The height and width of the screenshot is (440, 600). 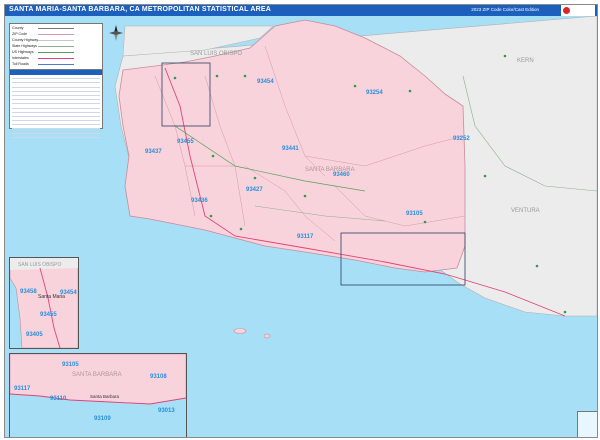 What do you see at coordinates (461, 139) in the screenshot?
I see `zip-label: 93252` at bounding box center [461, 139].